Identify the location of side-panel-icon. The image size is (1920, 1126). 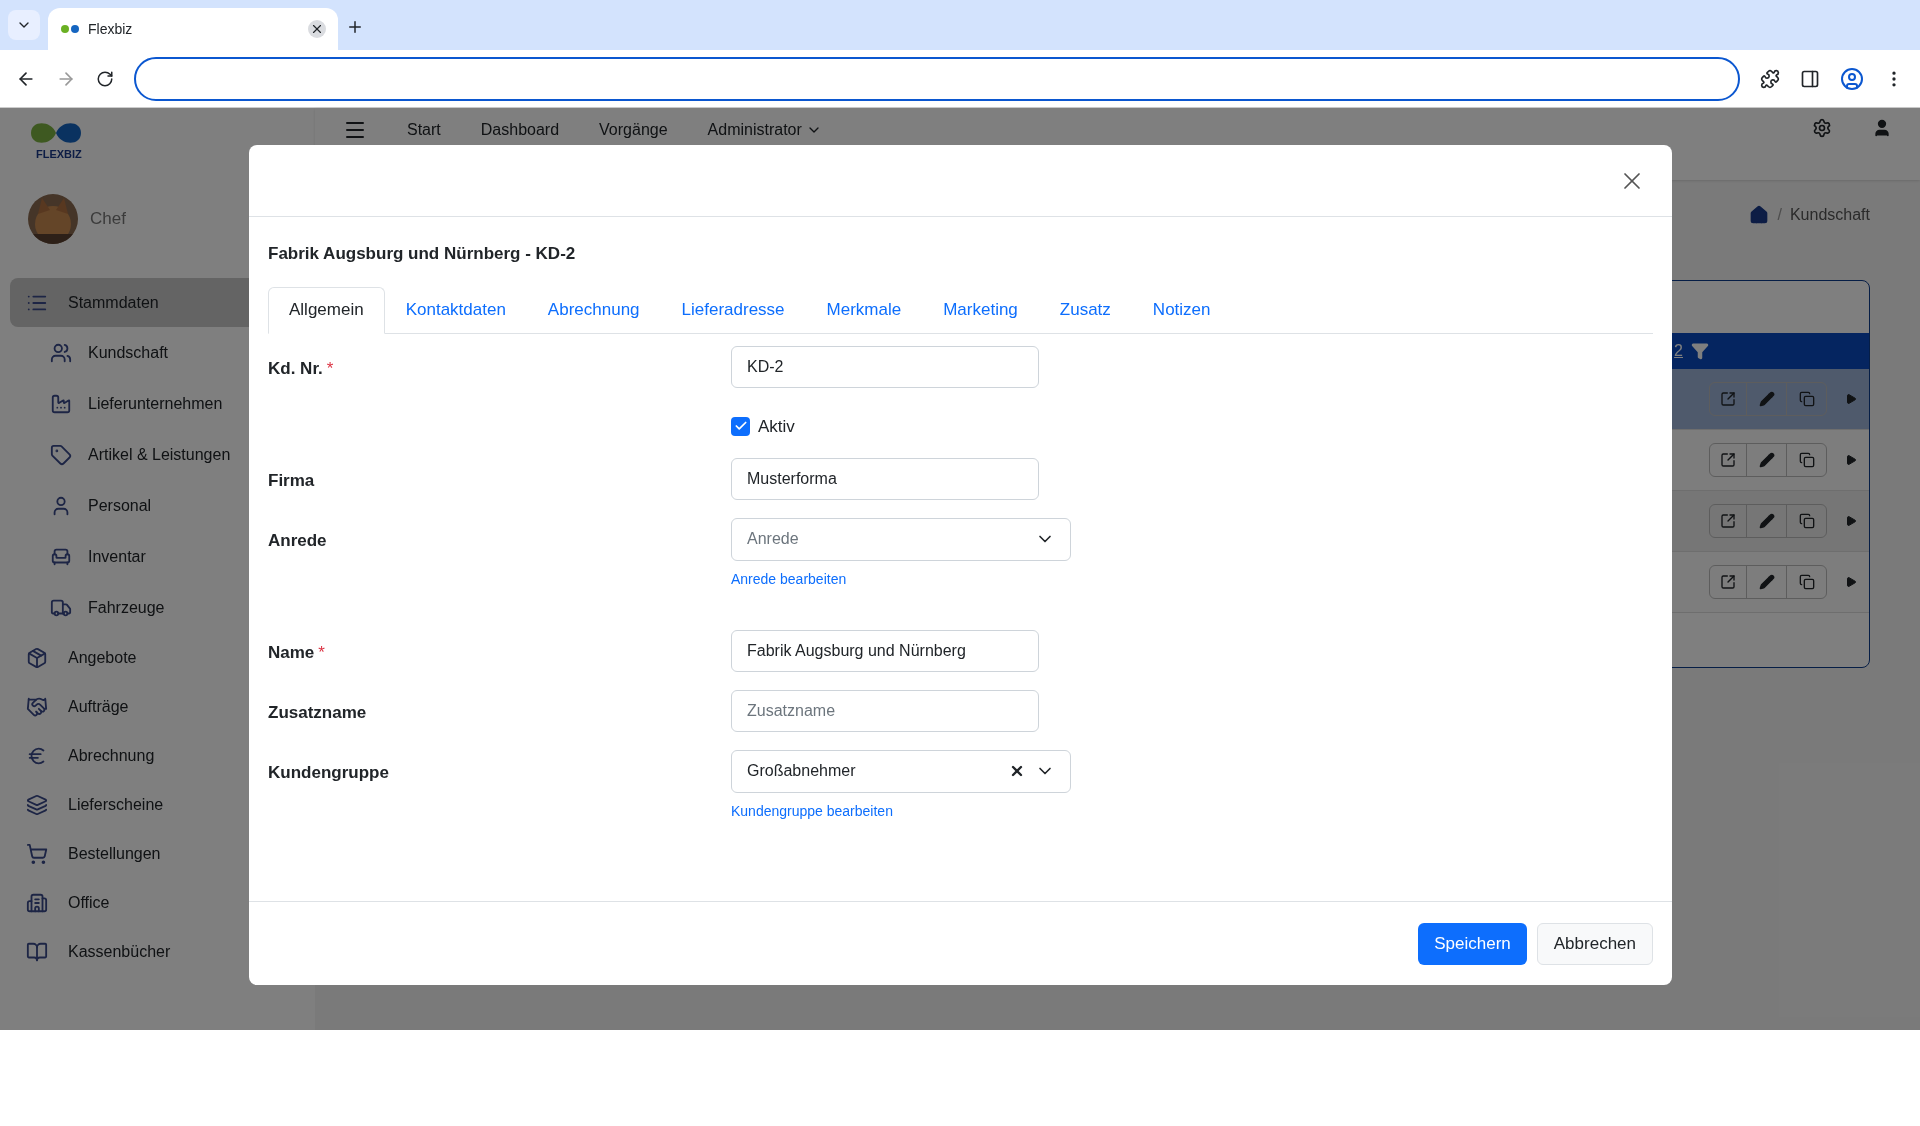
(1810, 78).